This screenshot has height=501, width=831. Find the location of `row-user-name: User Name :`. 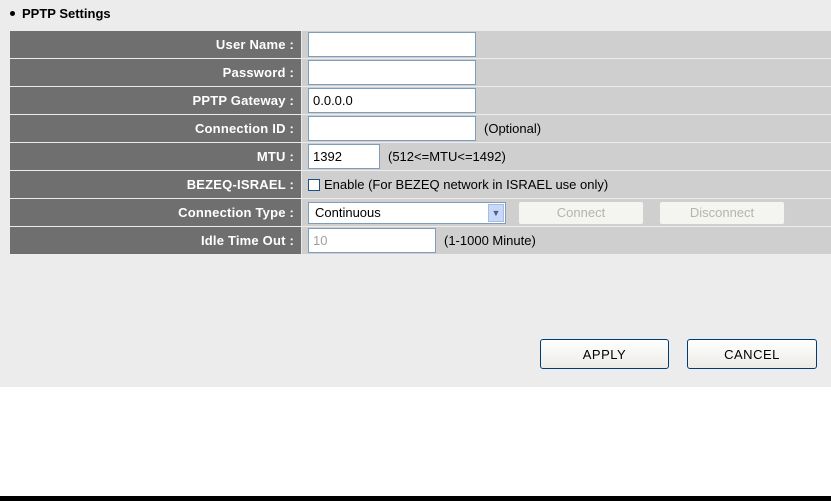

row-user-name: User Name : is located at coordinates (420, 44).